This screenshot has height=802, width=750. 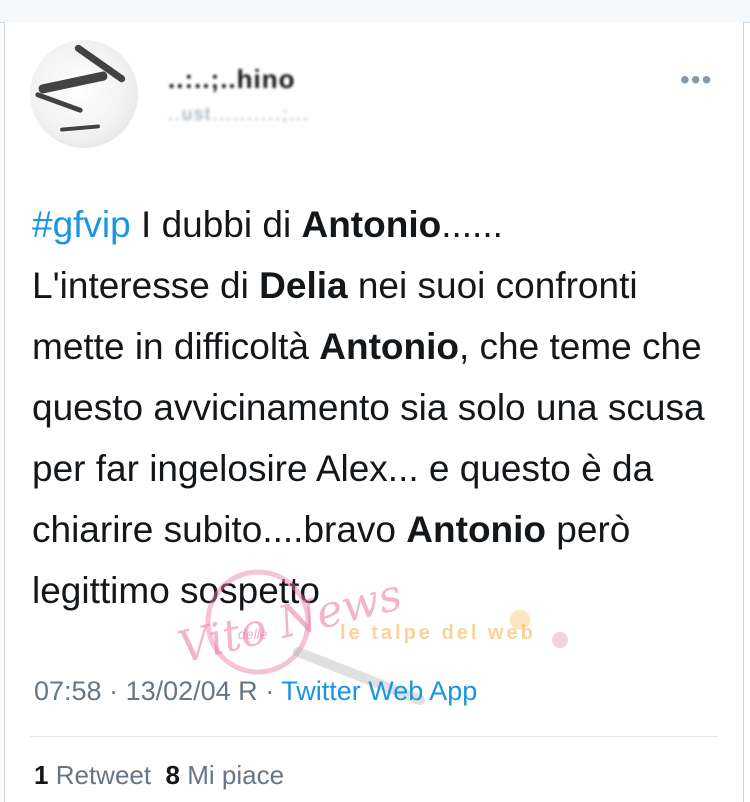 What do you see at coordinates (159, 775) in the screenshot?
I see `tweet-stats: 1 Retweet 8 Mi piace` at bounding box center [159, 775].